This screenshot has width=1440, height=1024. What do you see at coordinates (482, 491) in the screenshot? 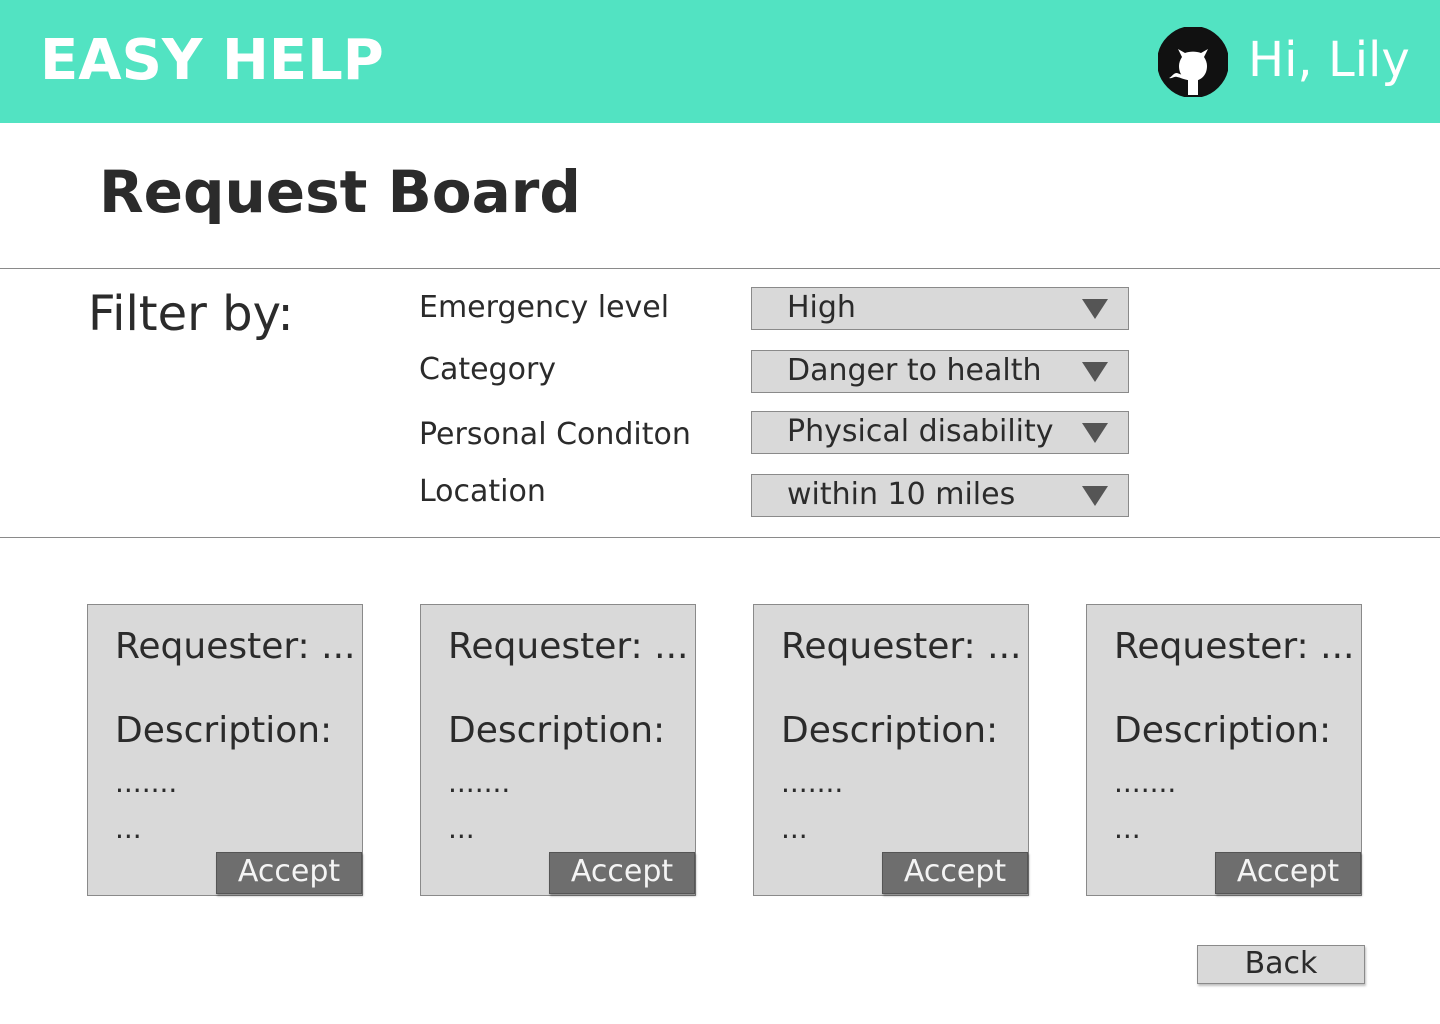
I see `location-label: Location` at bounding box center [482, 491].